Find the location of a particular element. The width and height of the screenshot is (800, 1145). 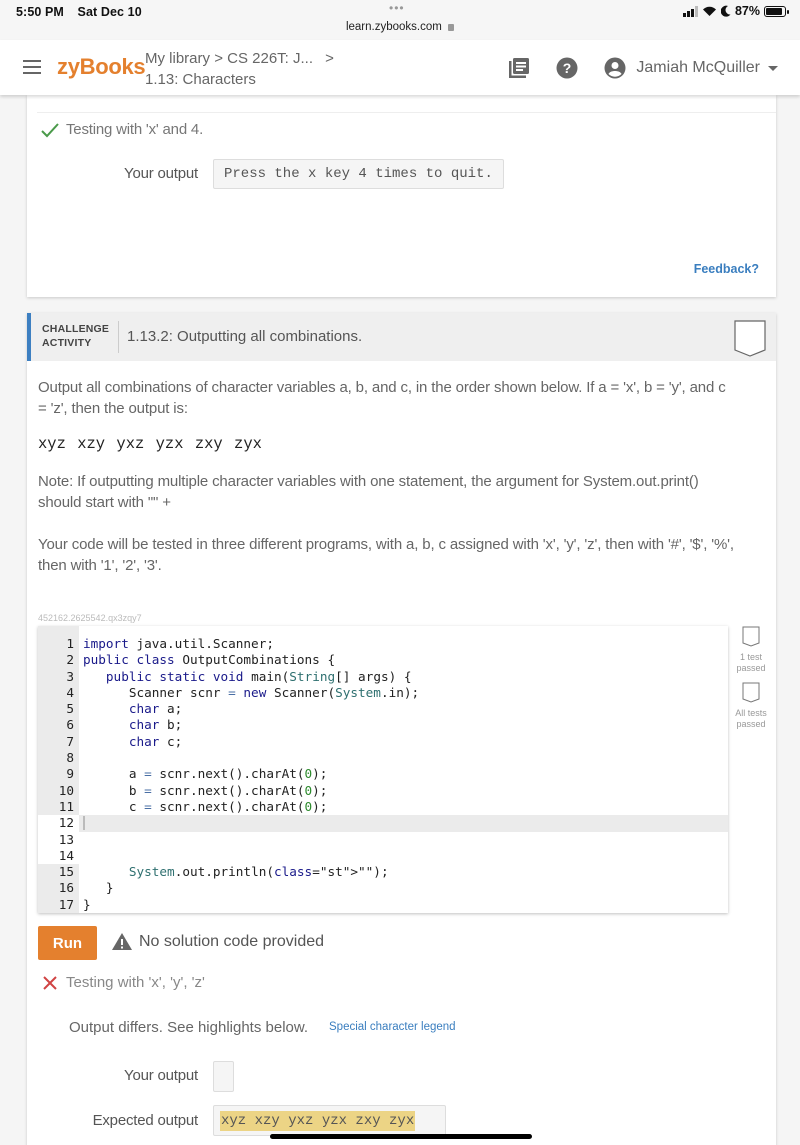

code-line: 14 is located at coordinates (383, 856).